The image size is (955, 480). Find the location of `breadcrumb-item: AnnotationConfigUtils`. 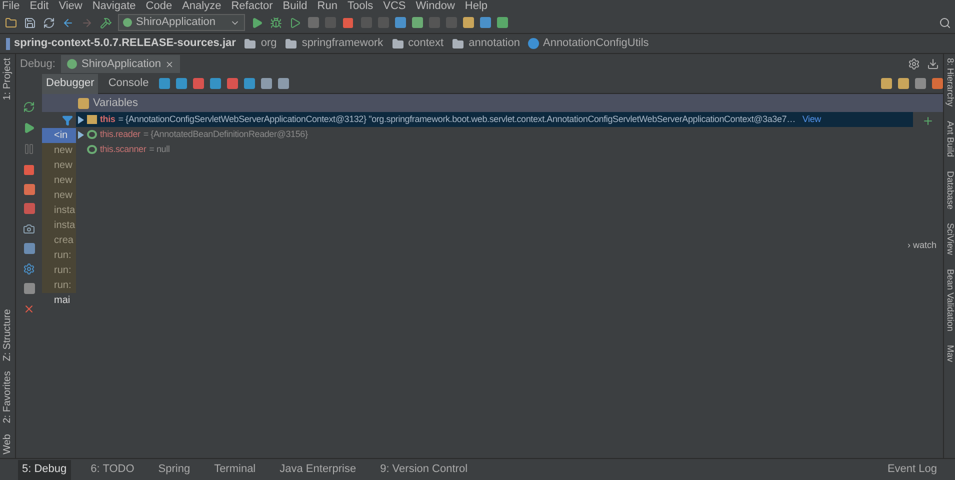

breadcrumb-item: AnnotationConfigUtils is located at coordinates (595, 43).